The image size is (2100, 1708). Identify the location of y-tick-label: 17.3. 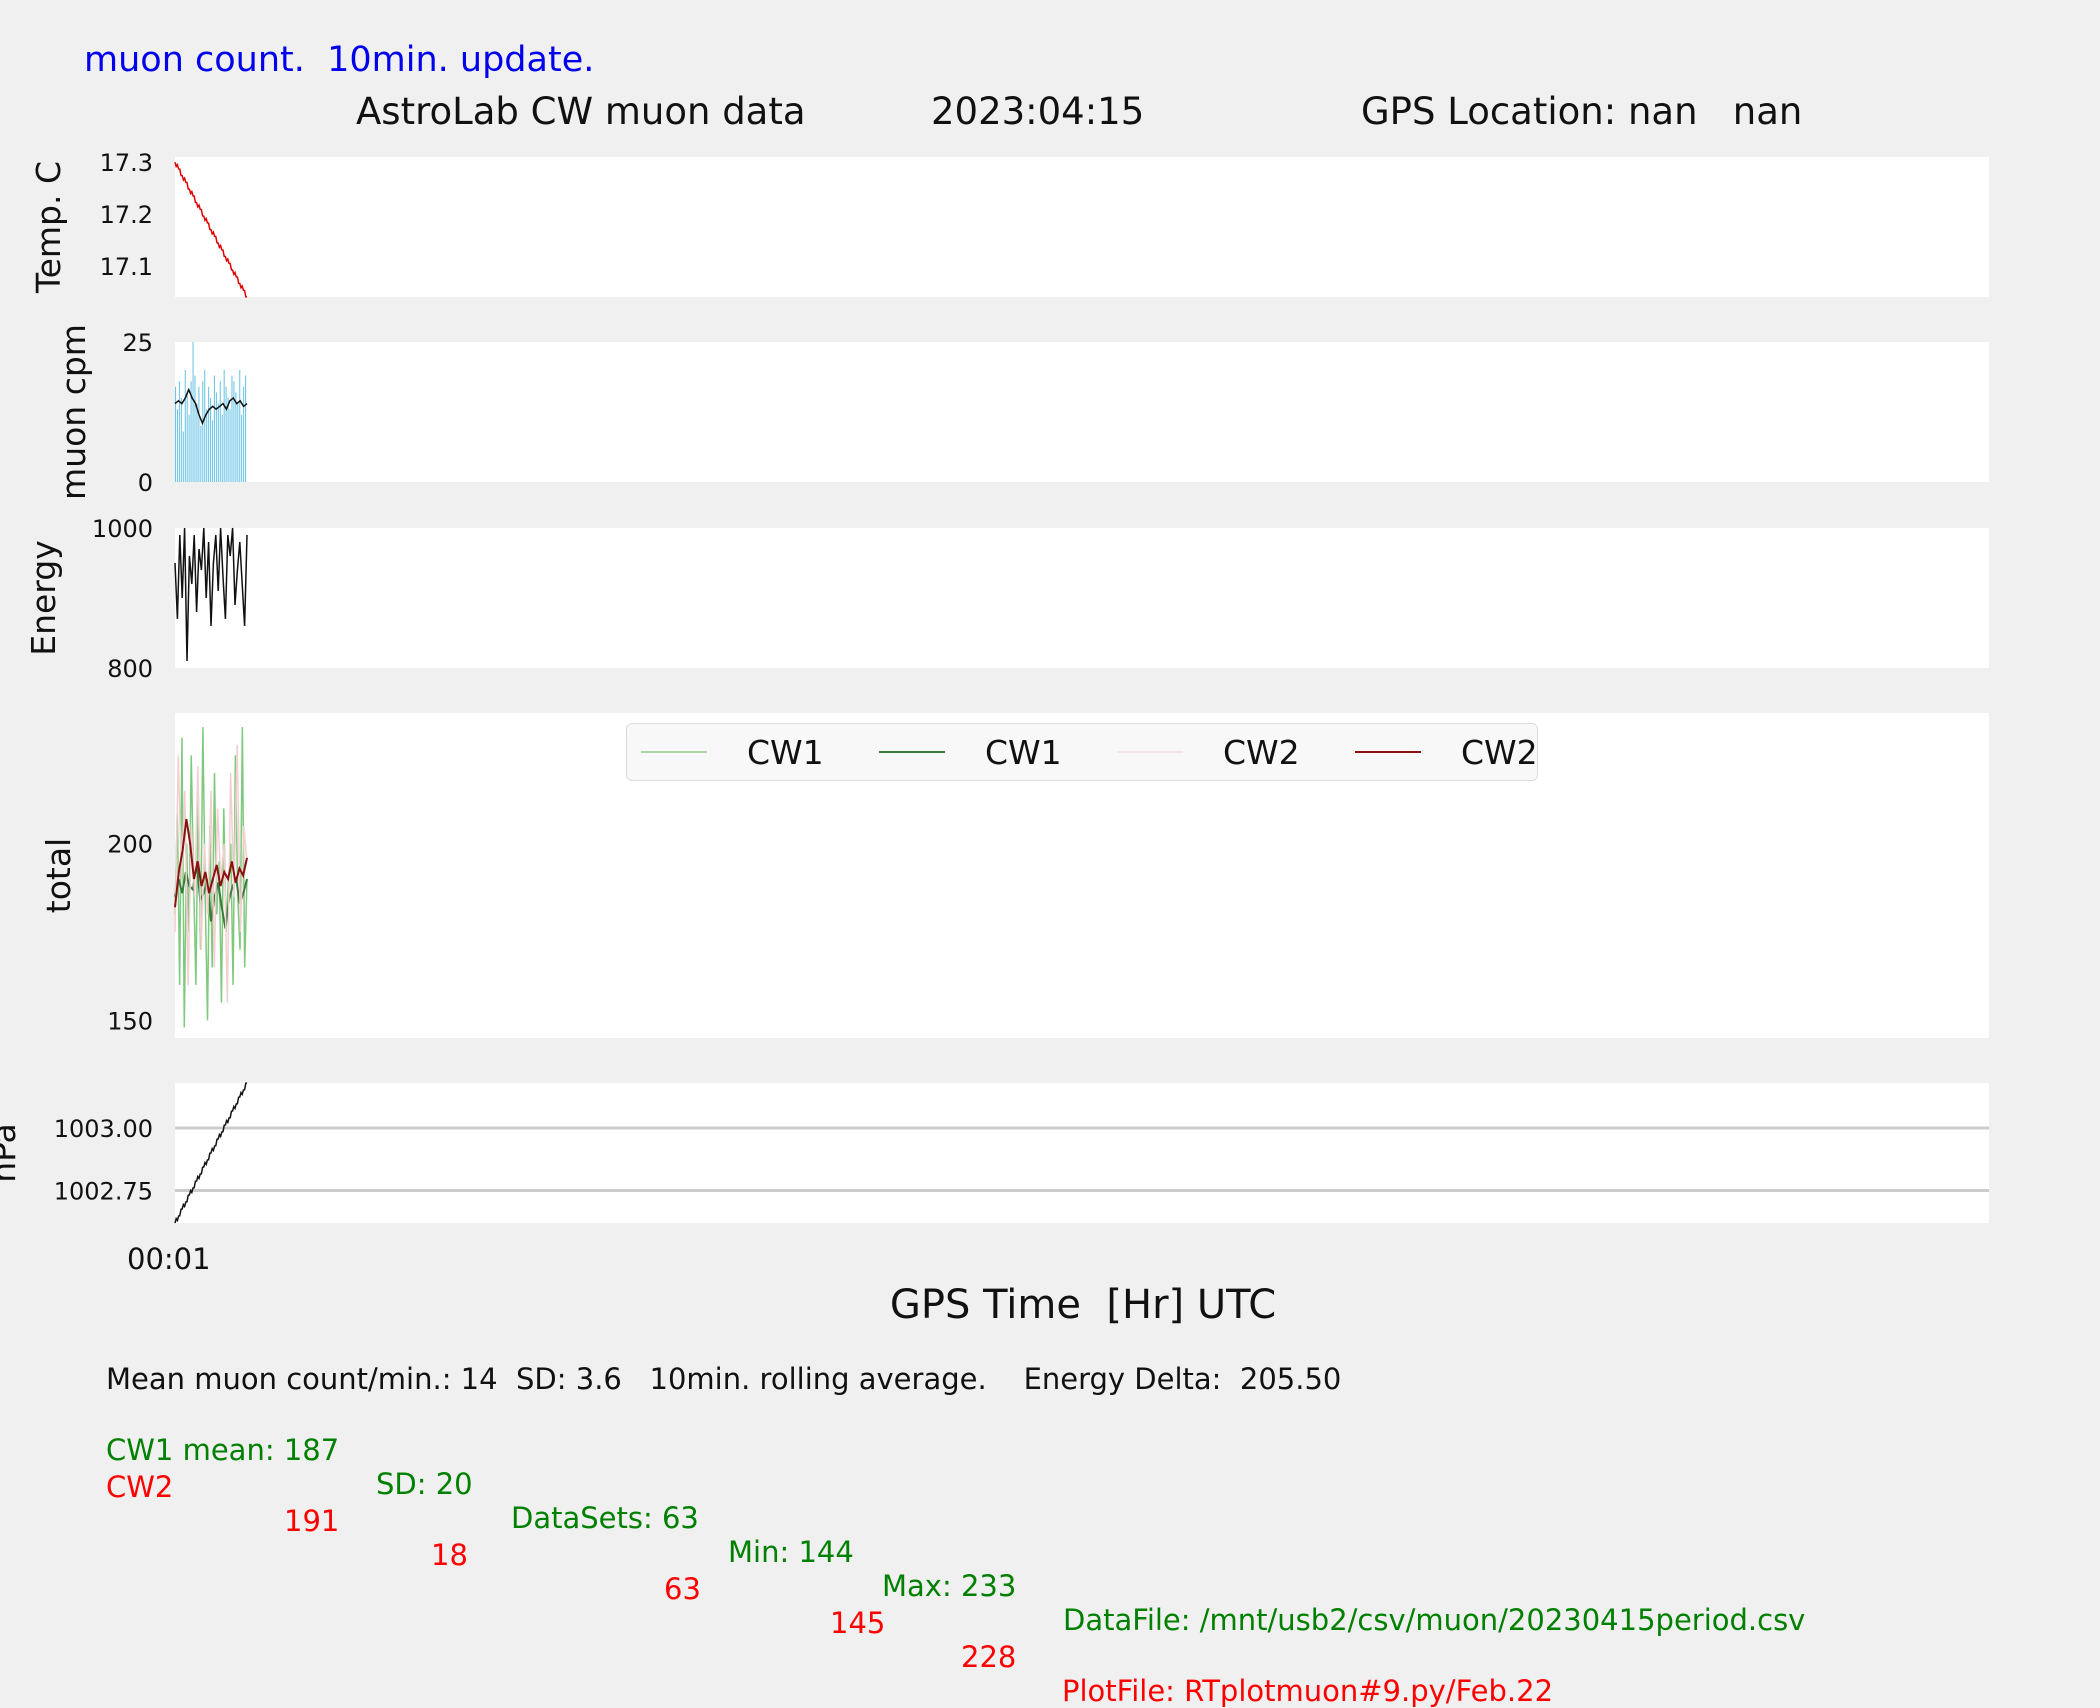
(126, 163).